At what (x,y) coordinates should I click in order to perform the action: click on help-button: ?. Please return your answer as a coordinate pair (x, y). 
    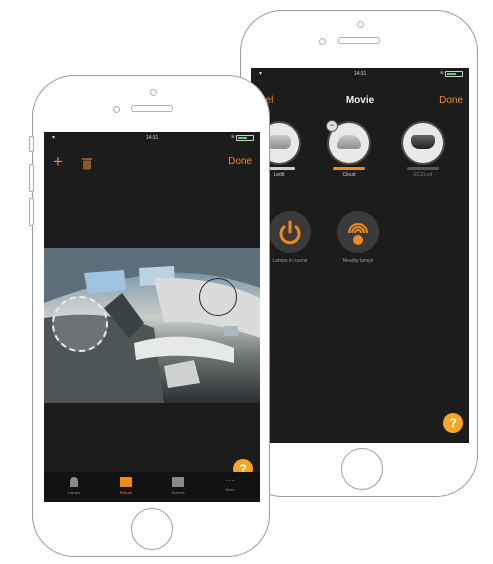
    Looking at the image, I should click on (453, 423).